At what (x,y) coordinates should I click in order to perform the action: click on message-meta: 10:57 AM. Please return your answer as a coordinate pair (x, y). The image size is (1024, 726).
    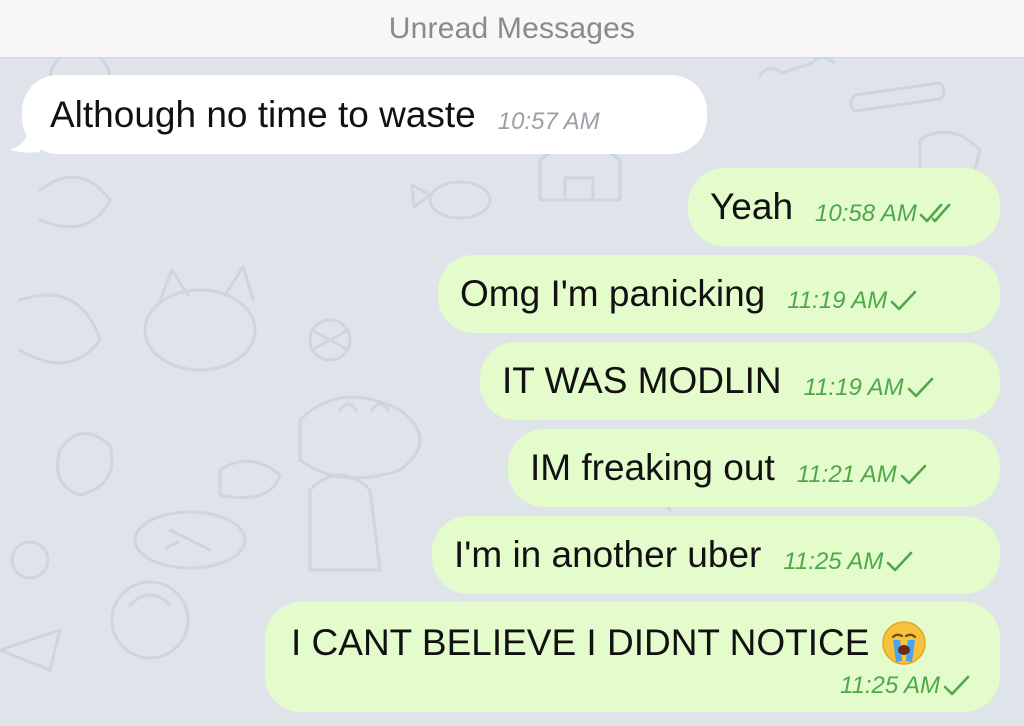
    Looking at the image, I should click on (549, 122).